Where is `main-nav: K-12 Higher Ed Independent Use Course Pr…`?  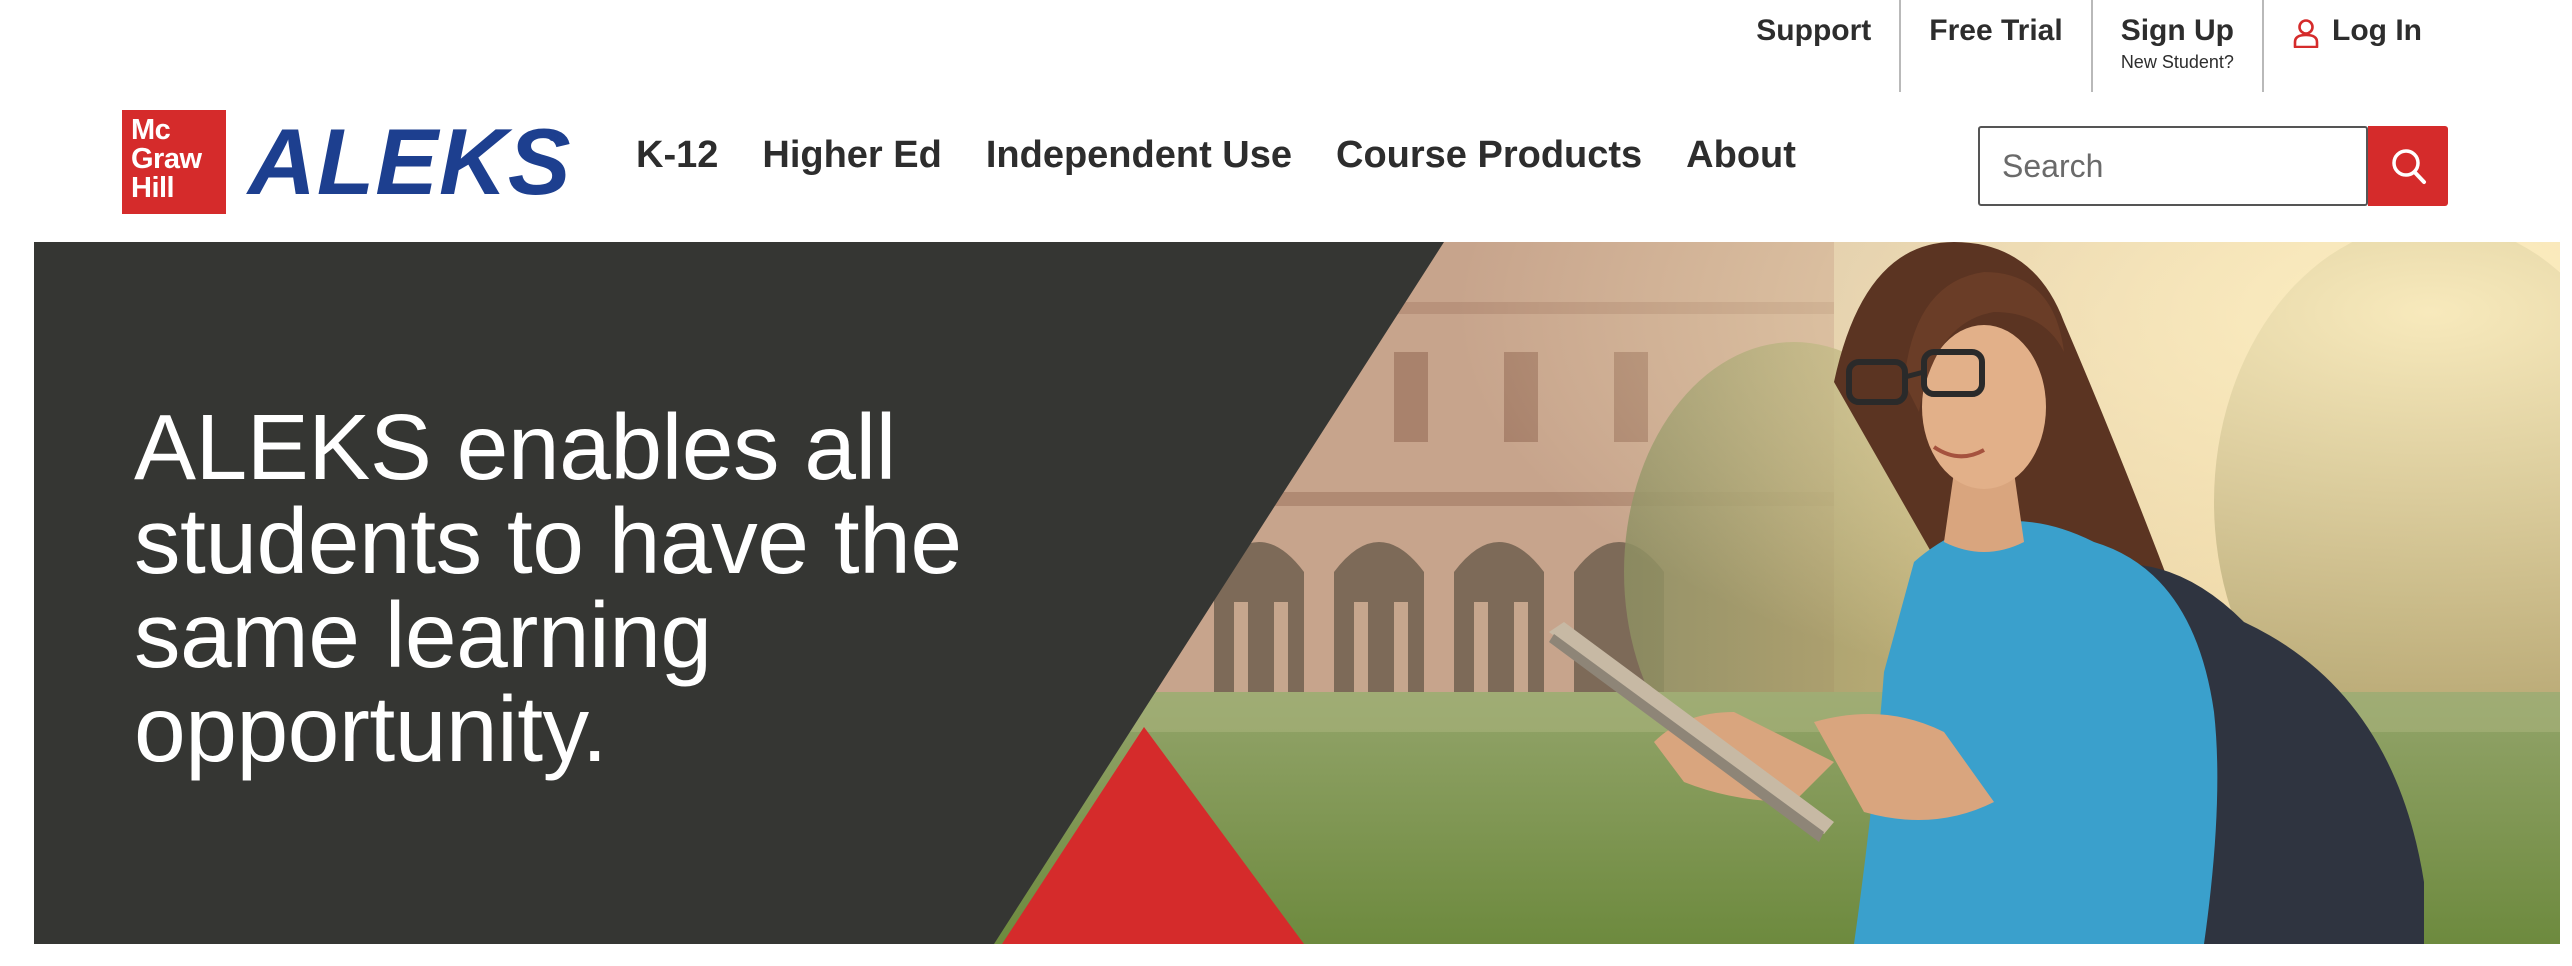
main-nav: K-12 Higher Ed Independent Use Course Pr… is located at coordinates (1216, 155).